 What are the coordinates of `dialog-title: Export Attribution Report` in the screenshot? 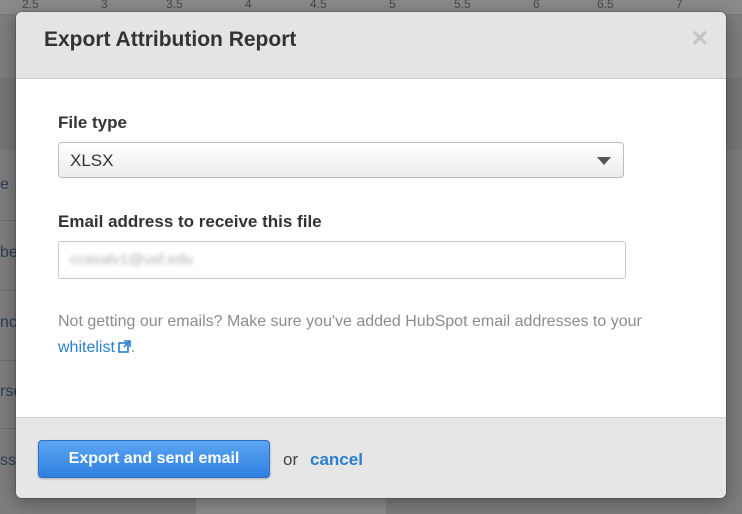 It's located at (170, 39).